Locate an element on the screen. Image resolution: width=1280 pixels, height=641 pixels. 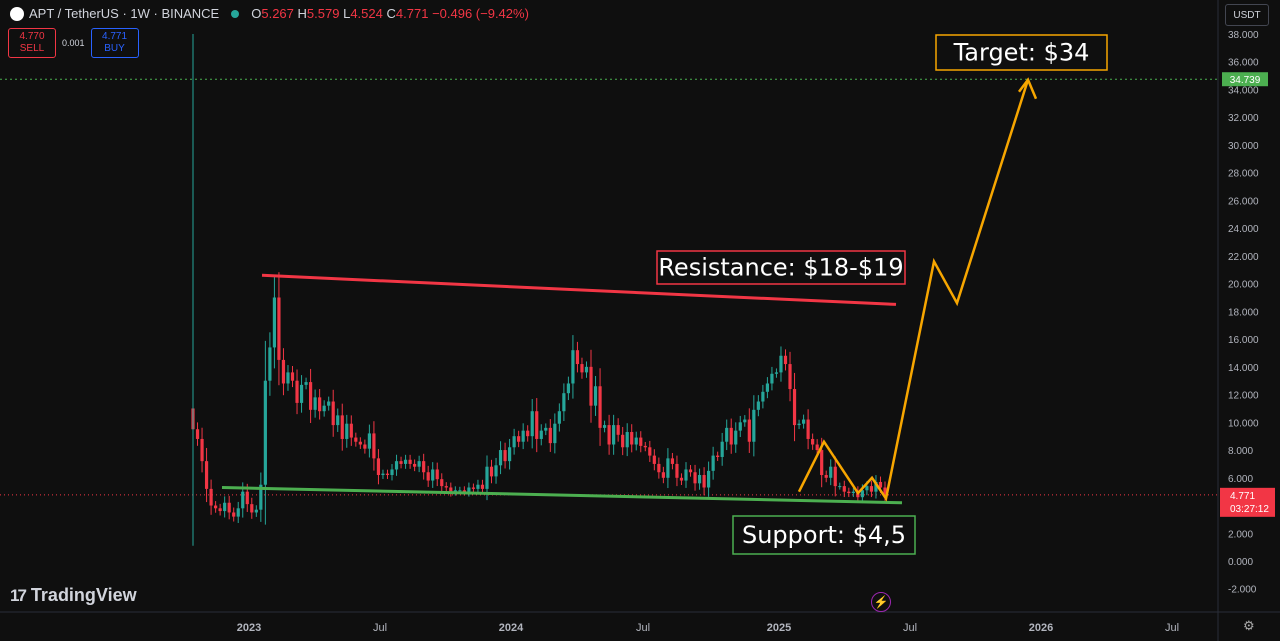
y-tick-label: 0.000 is located at coordinates (1240, 562).